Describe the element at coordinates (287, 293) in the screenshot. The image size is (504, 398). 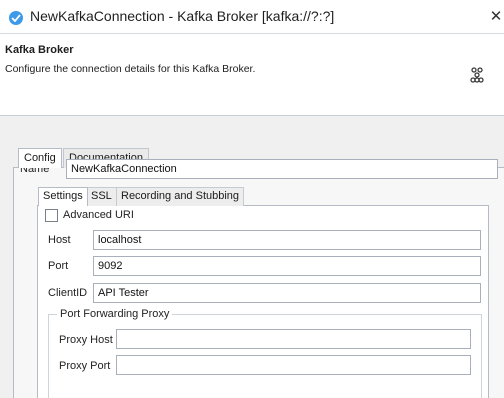
I see `client-id-field: API Tester` at that location.